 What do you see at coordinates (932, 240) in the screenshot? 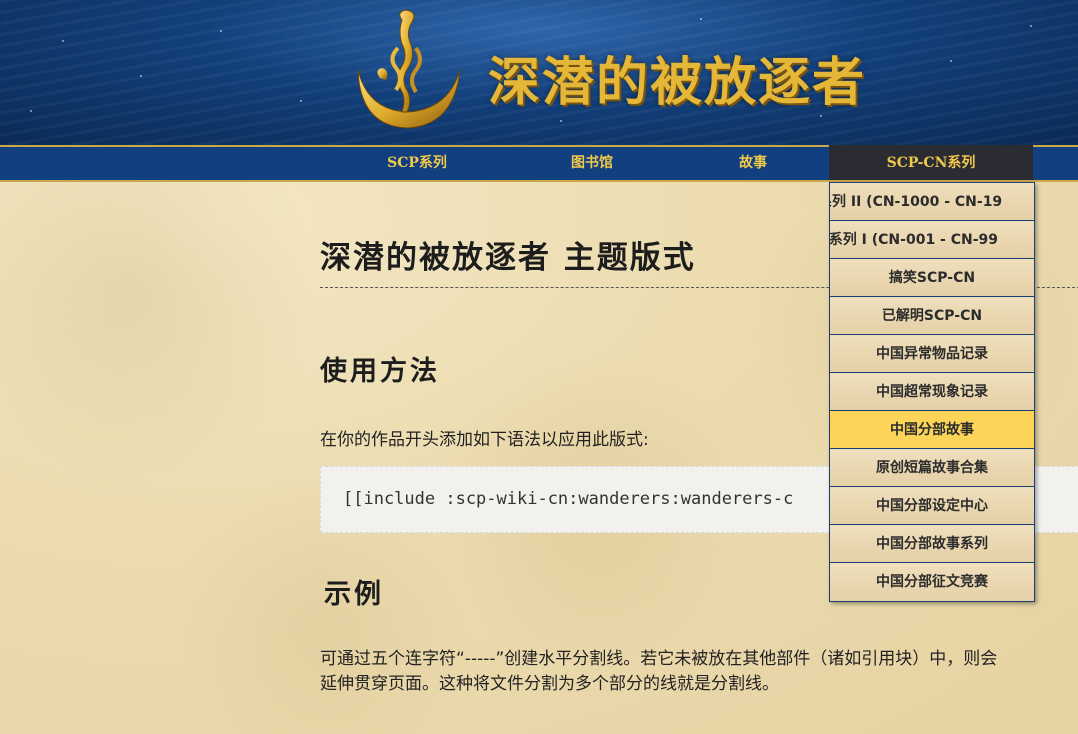
I see `dropdown-item-series-1: l系列 I (CN-001 - CN-99` at bounding box center [932, 240].